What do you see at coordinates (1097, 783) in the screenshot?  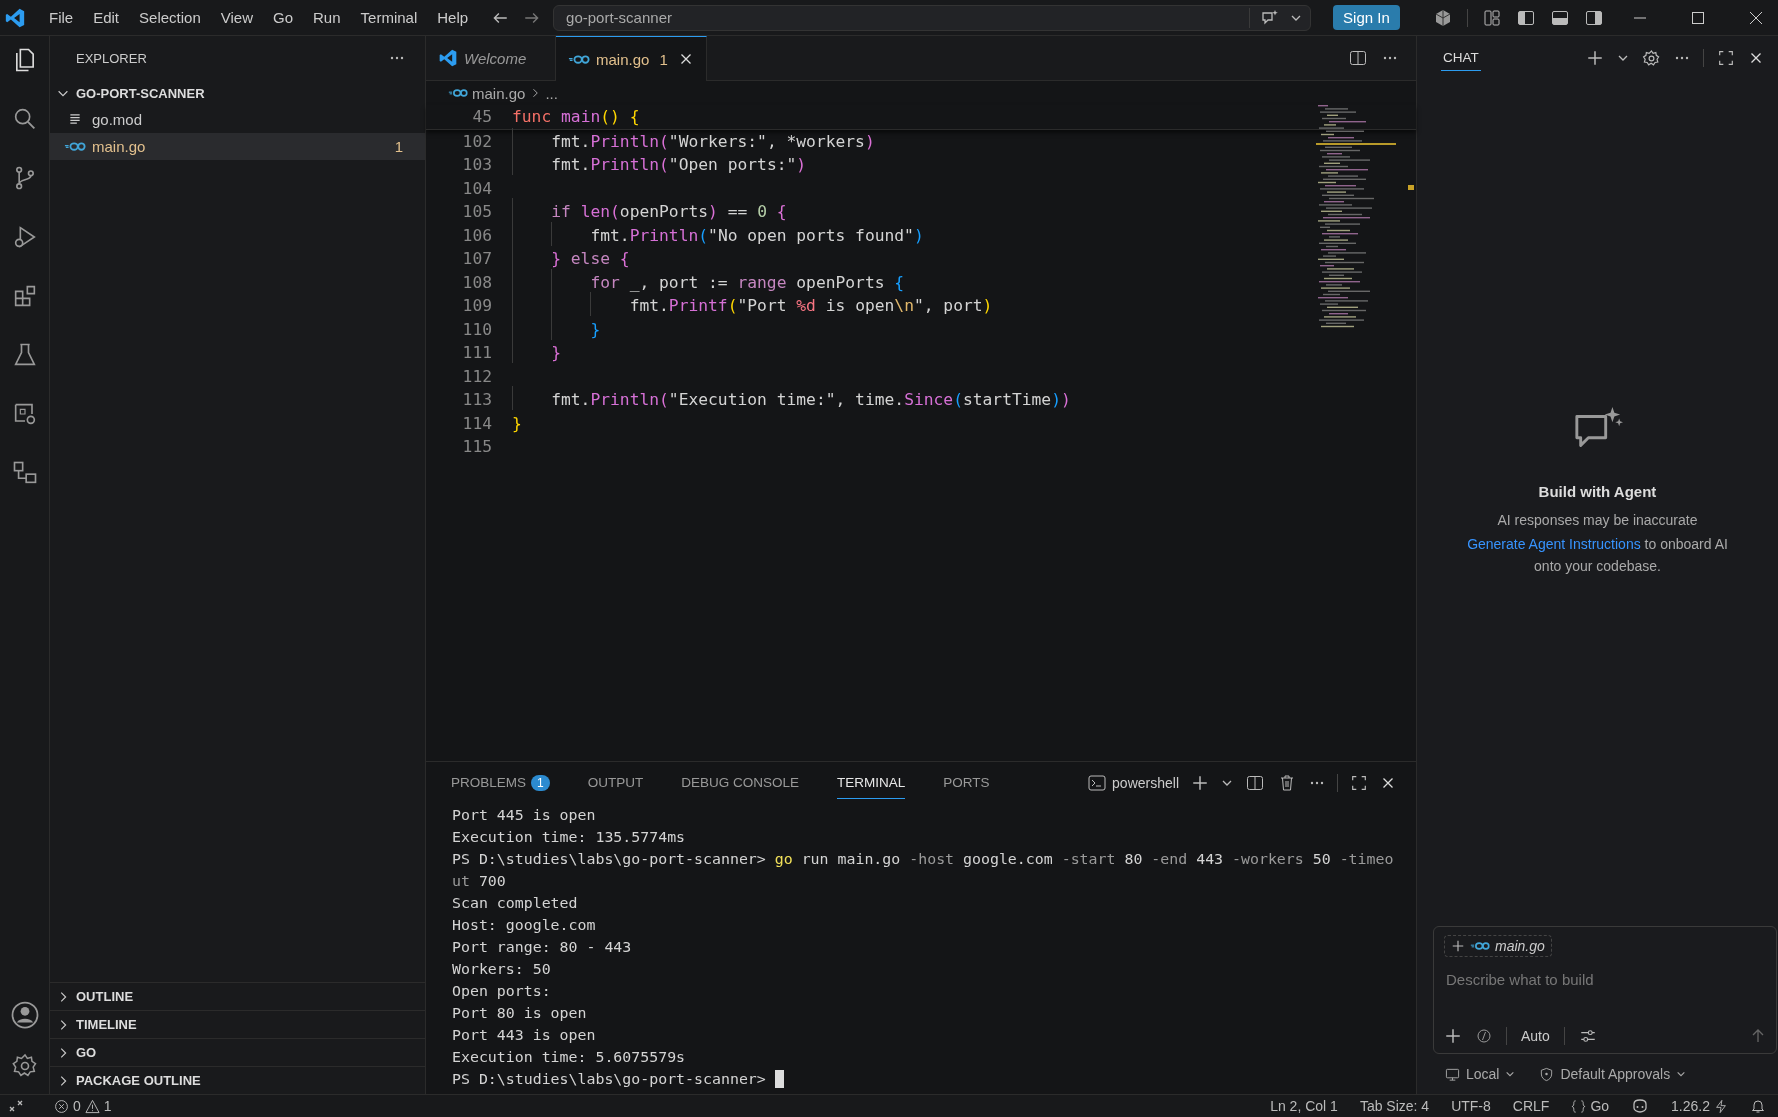 I see `terminal-icon` at bounding box center [1097, 783].